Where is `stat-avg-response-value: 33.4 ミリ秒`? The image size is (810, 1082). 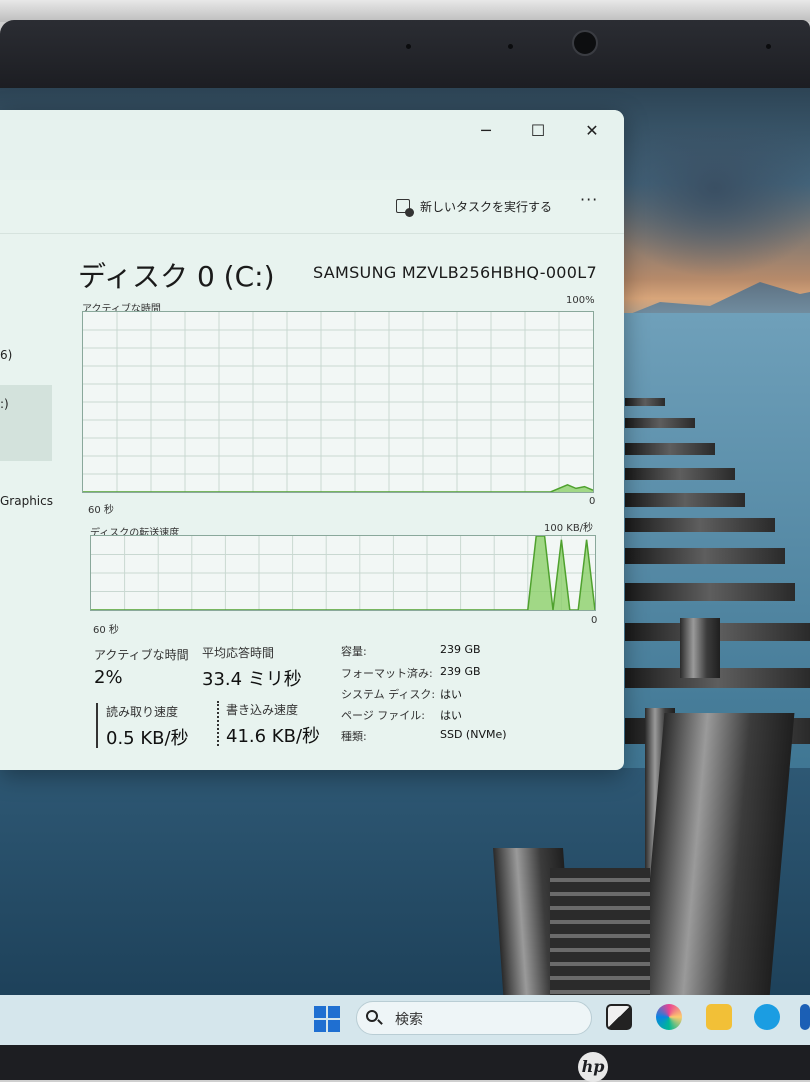
stat-avg-response-value: 33.4 ミリ秒 is located at coordinates (252, 679).